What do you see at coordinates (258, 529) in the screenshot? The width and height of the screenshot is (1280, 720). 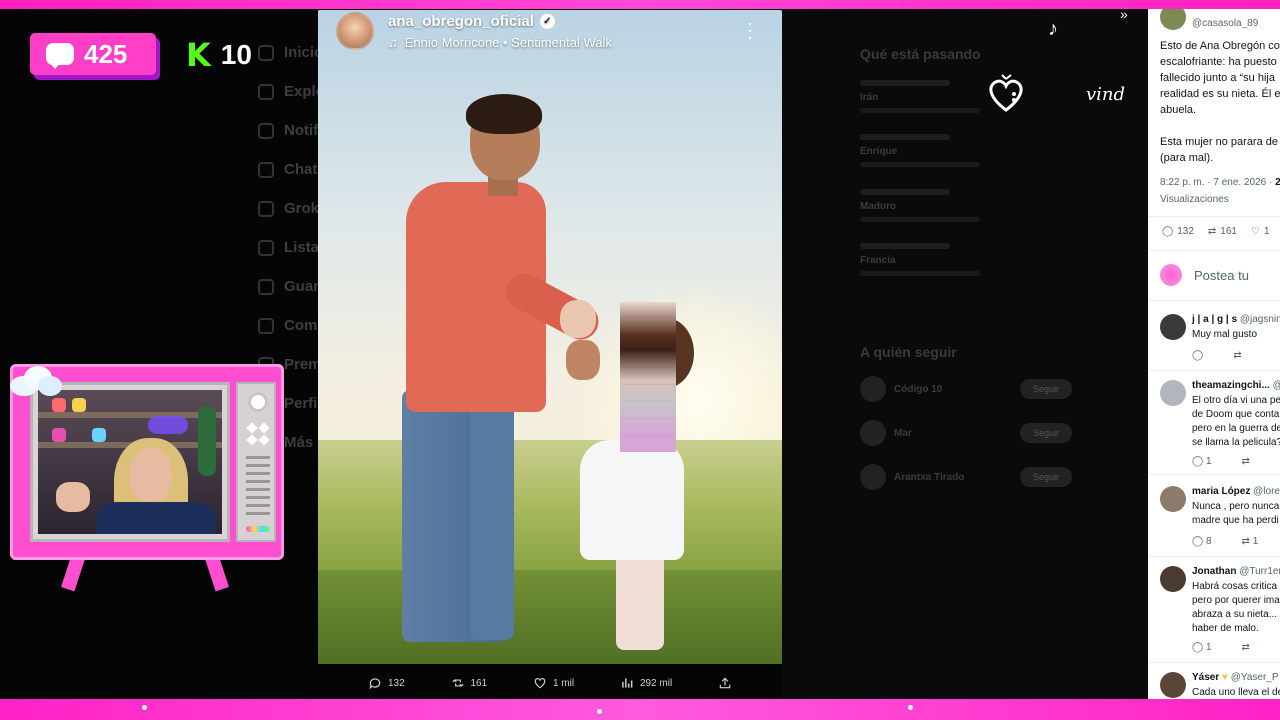 I see `color-strip` at bounding box center [258, 529].